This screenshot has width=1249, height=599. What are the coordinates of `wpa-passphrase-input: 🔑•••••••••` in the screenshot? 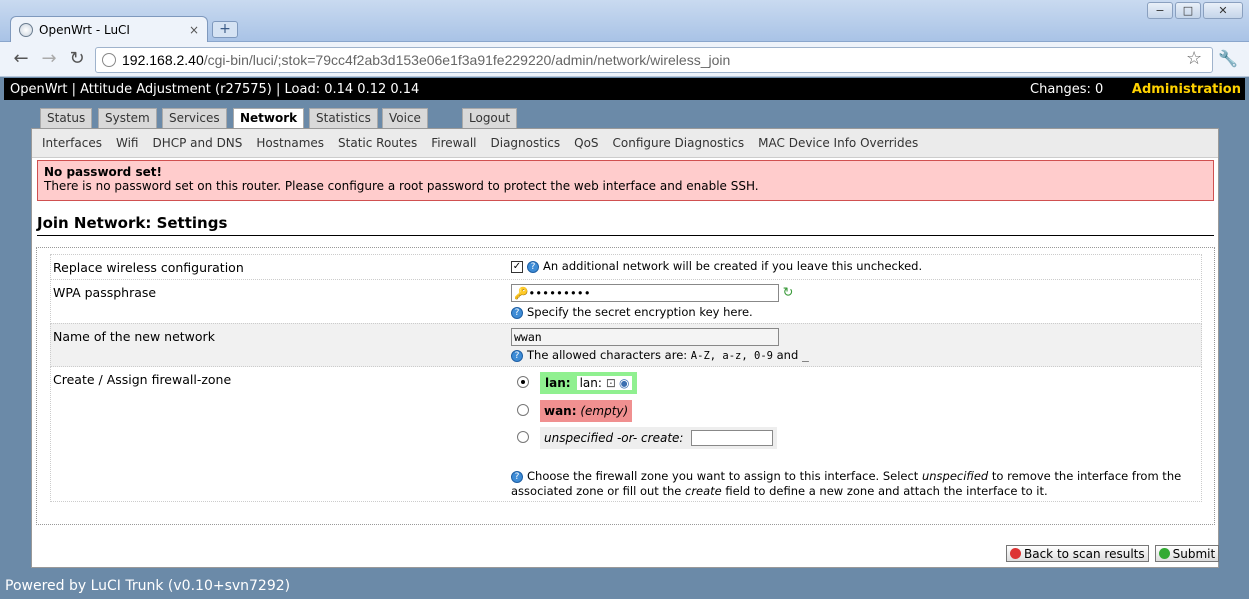 It's located at (645, 293).